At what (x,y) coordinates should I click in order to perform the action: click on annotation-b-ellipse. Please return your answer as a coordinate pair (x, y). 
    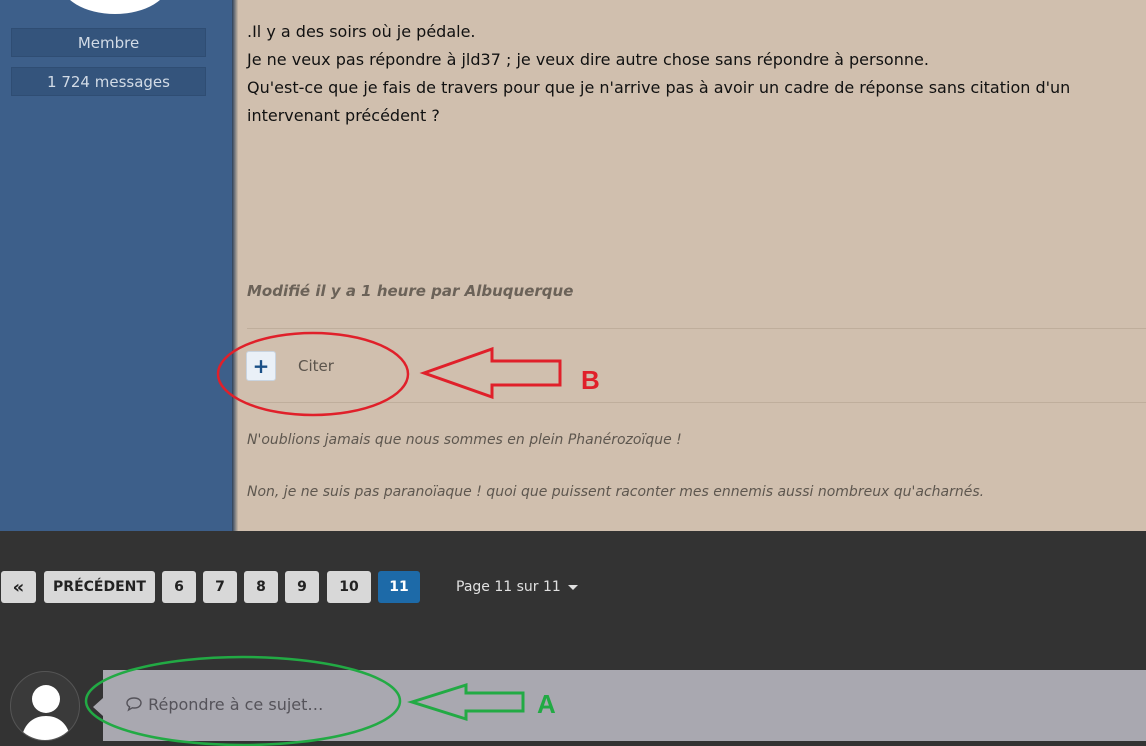
    Looking at the image, I should click on (313, 374).